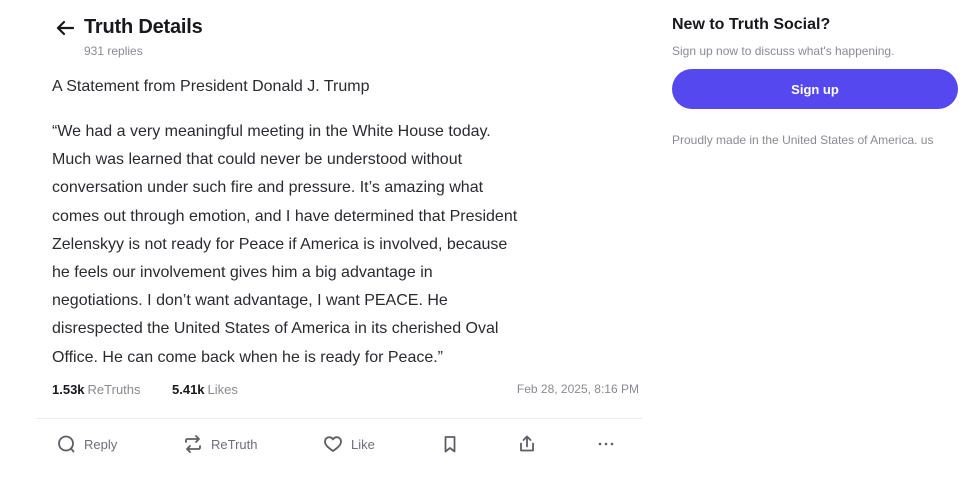 Image resolution: width=965 pixels, height=487 pixels. I want to click on share-button, so click(527, 444).